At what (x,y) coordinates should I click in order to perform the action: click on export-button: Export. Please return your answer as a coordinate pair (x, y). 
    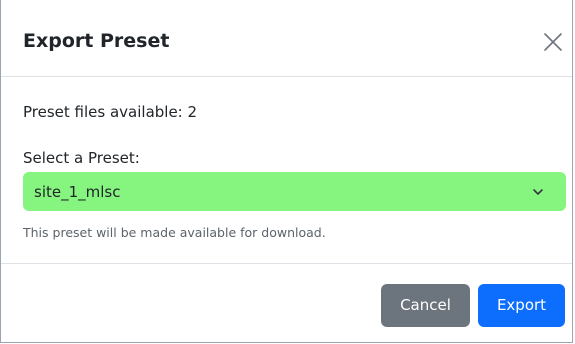
    Looking at the image, I should click on (521, 305).